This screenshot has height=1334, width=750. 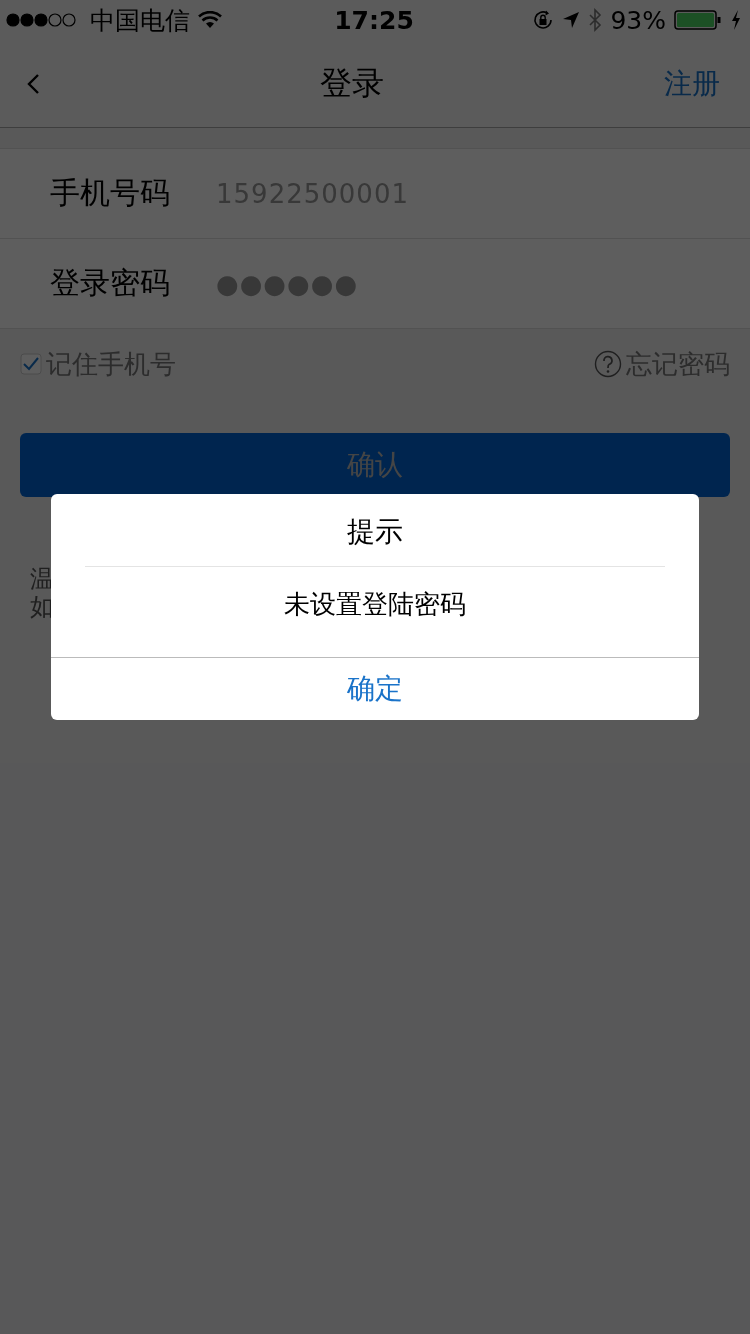 What do you see at coordinates (571, 20) in the screenshot?
I see `location-arrow-icon` at bounding box center [571, 20].